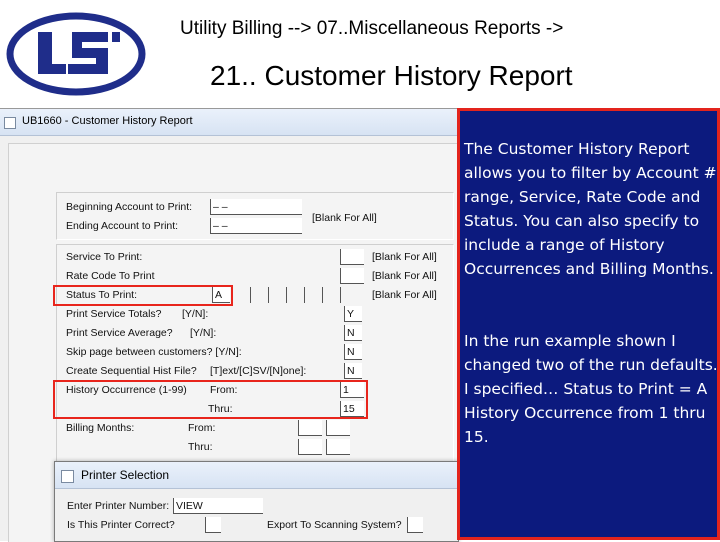 This screenshot has height=542, width=720. I want to click on service-totals-label: Print Service Totals?, so click(114, 314).